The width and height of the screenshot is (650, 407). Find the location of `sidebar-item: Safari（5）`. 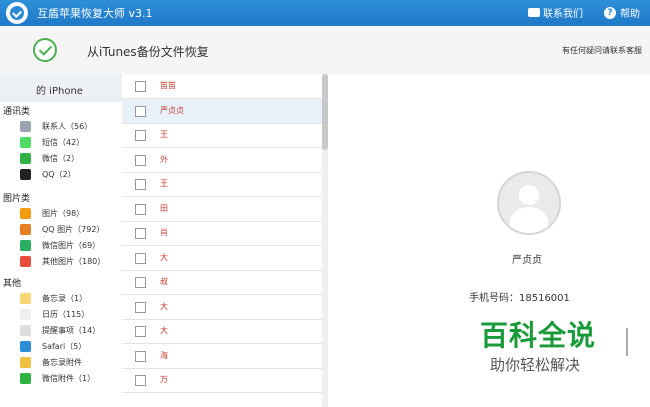

sidebar-item: Safari（5） is located at coordinates (70, 347).